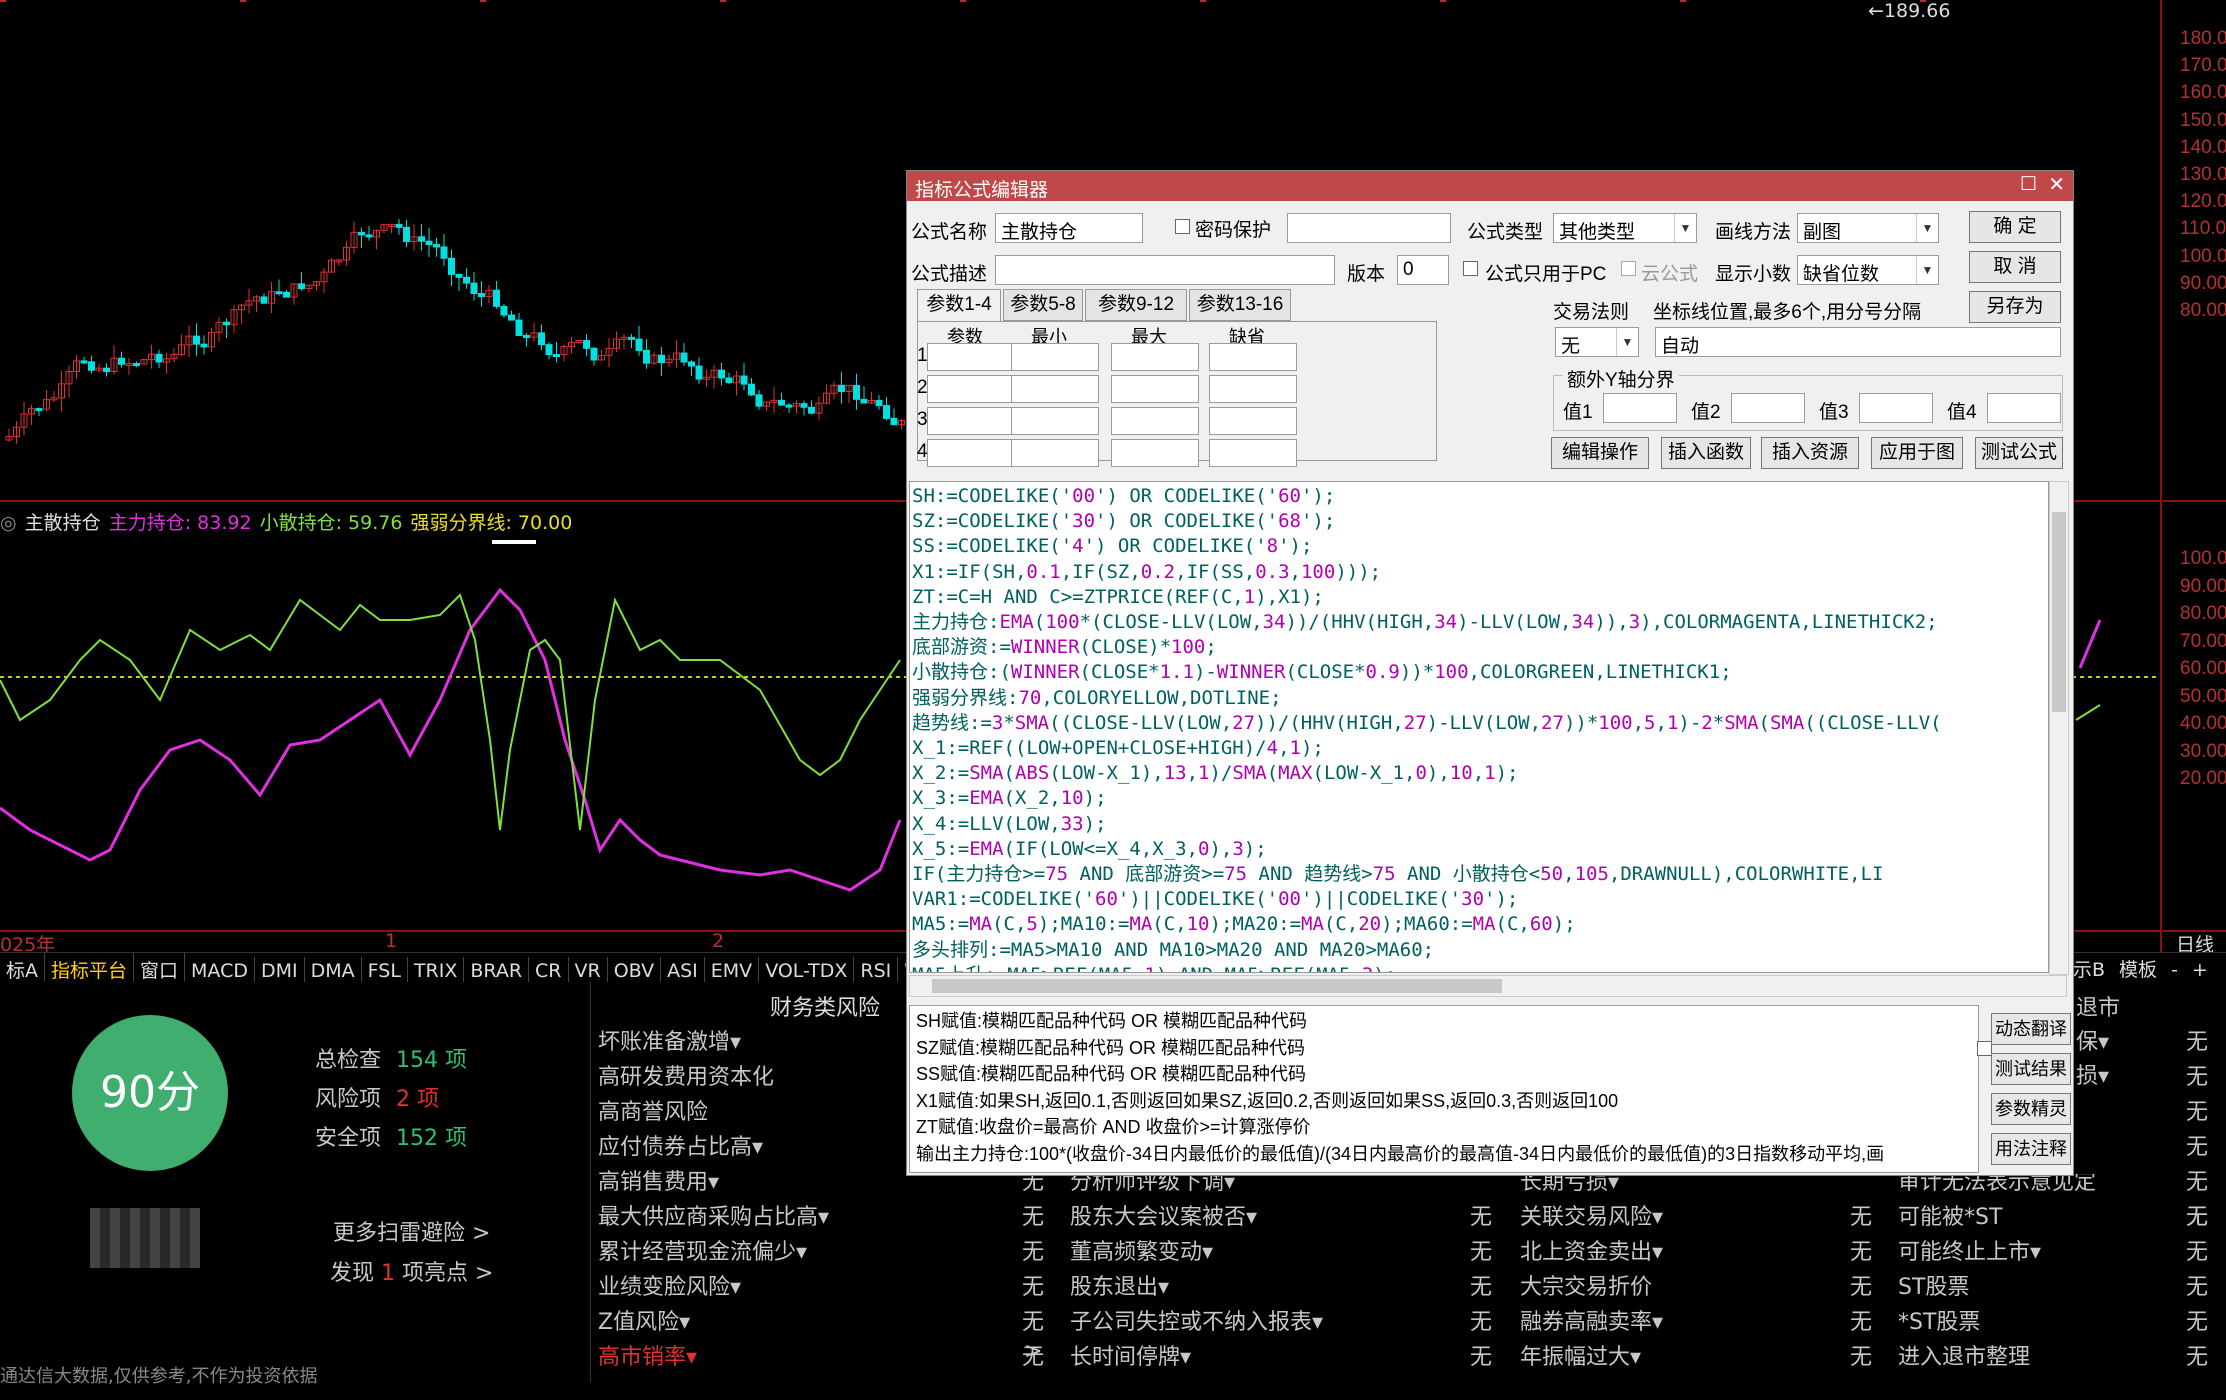 The image size is (2226, 1400). Describe the element at coordinates (653, 1110) in the screenshot. I see `risk-item: 高商誉风险` at that location.